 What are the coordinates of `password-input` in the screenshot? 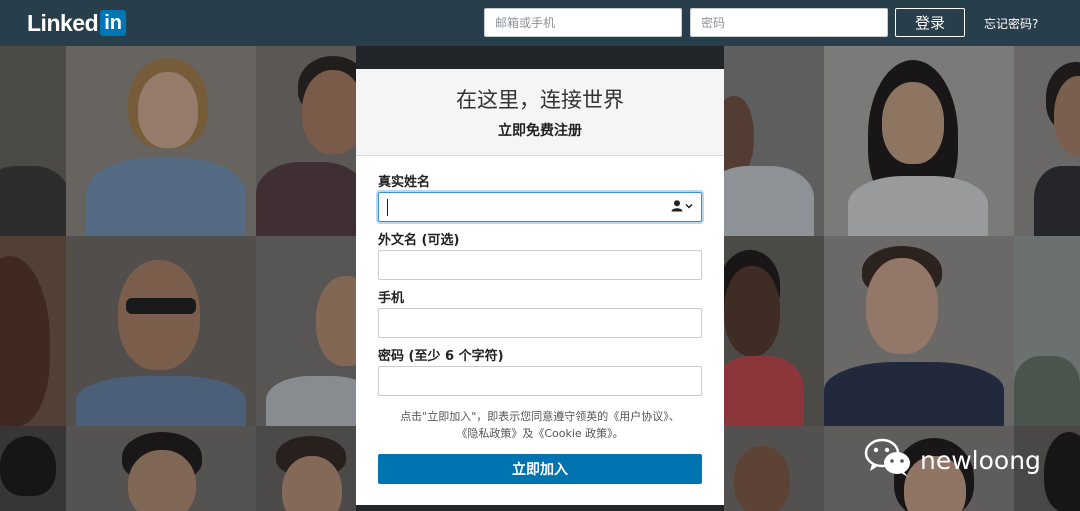 It's located at (789, 22).